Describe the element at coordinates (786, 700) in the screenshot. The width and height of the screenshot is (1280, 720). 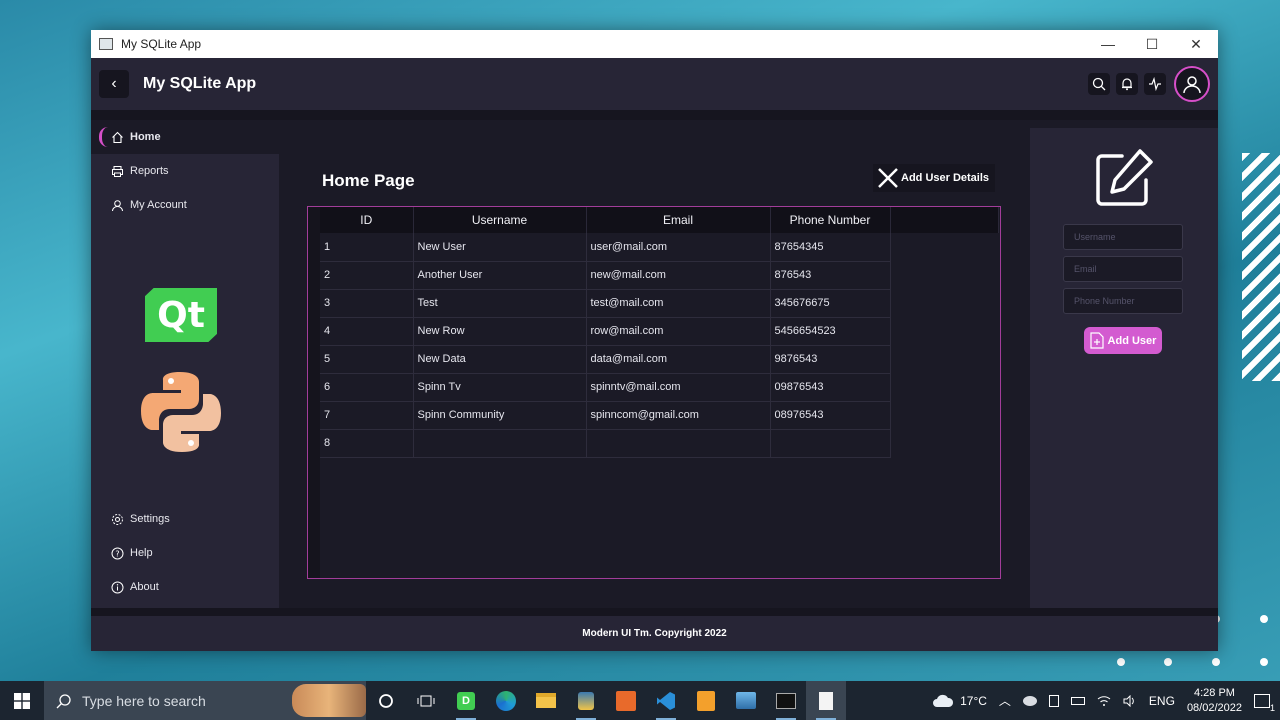
I see `terminal-icon` at that location.